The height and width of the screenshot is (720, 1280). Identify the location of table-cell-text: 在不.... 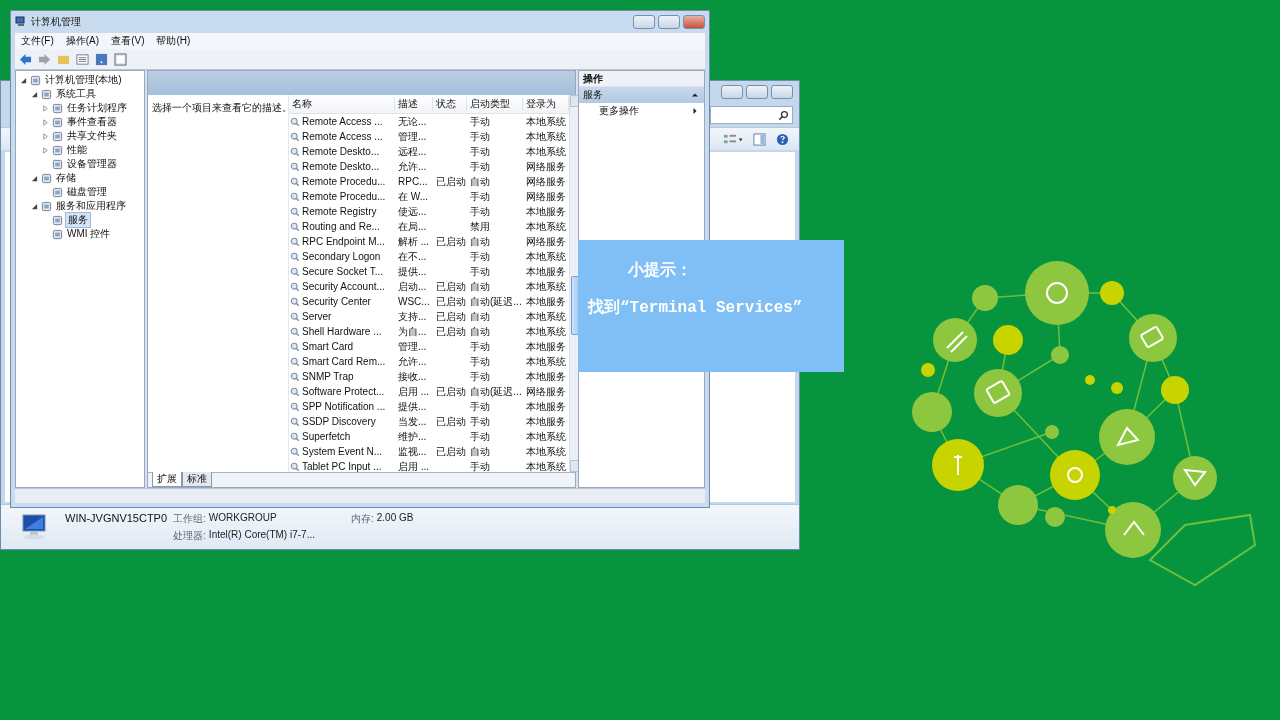
(412, 256).